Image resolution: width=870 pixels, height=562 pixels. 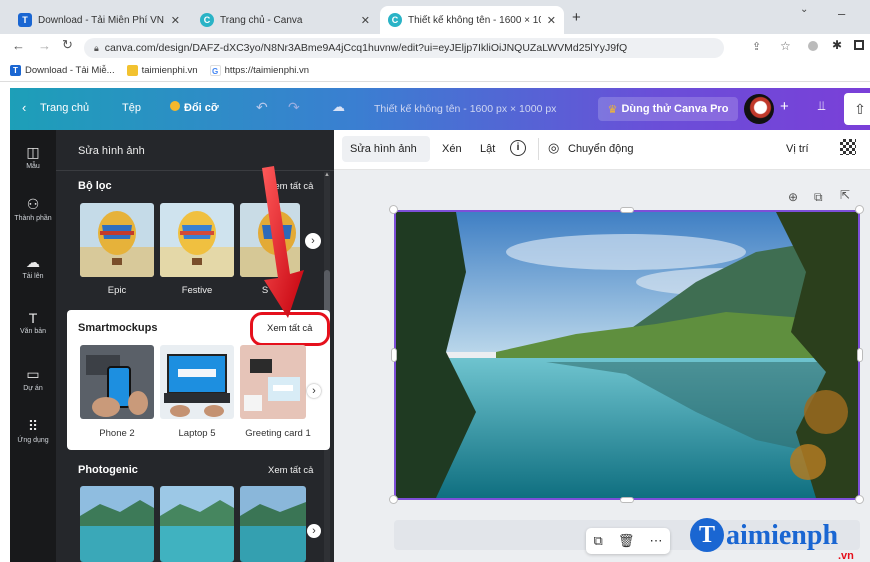 What do you see at coordinates (131, 108) in the screenshot?
I see `file-menu: Tệp` at bounding box center [131, 108].